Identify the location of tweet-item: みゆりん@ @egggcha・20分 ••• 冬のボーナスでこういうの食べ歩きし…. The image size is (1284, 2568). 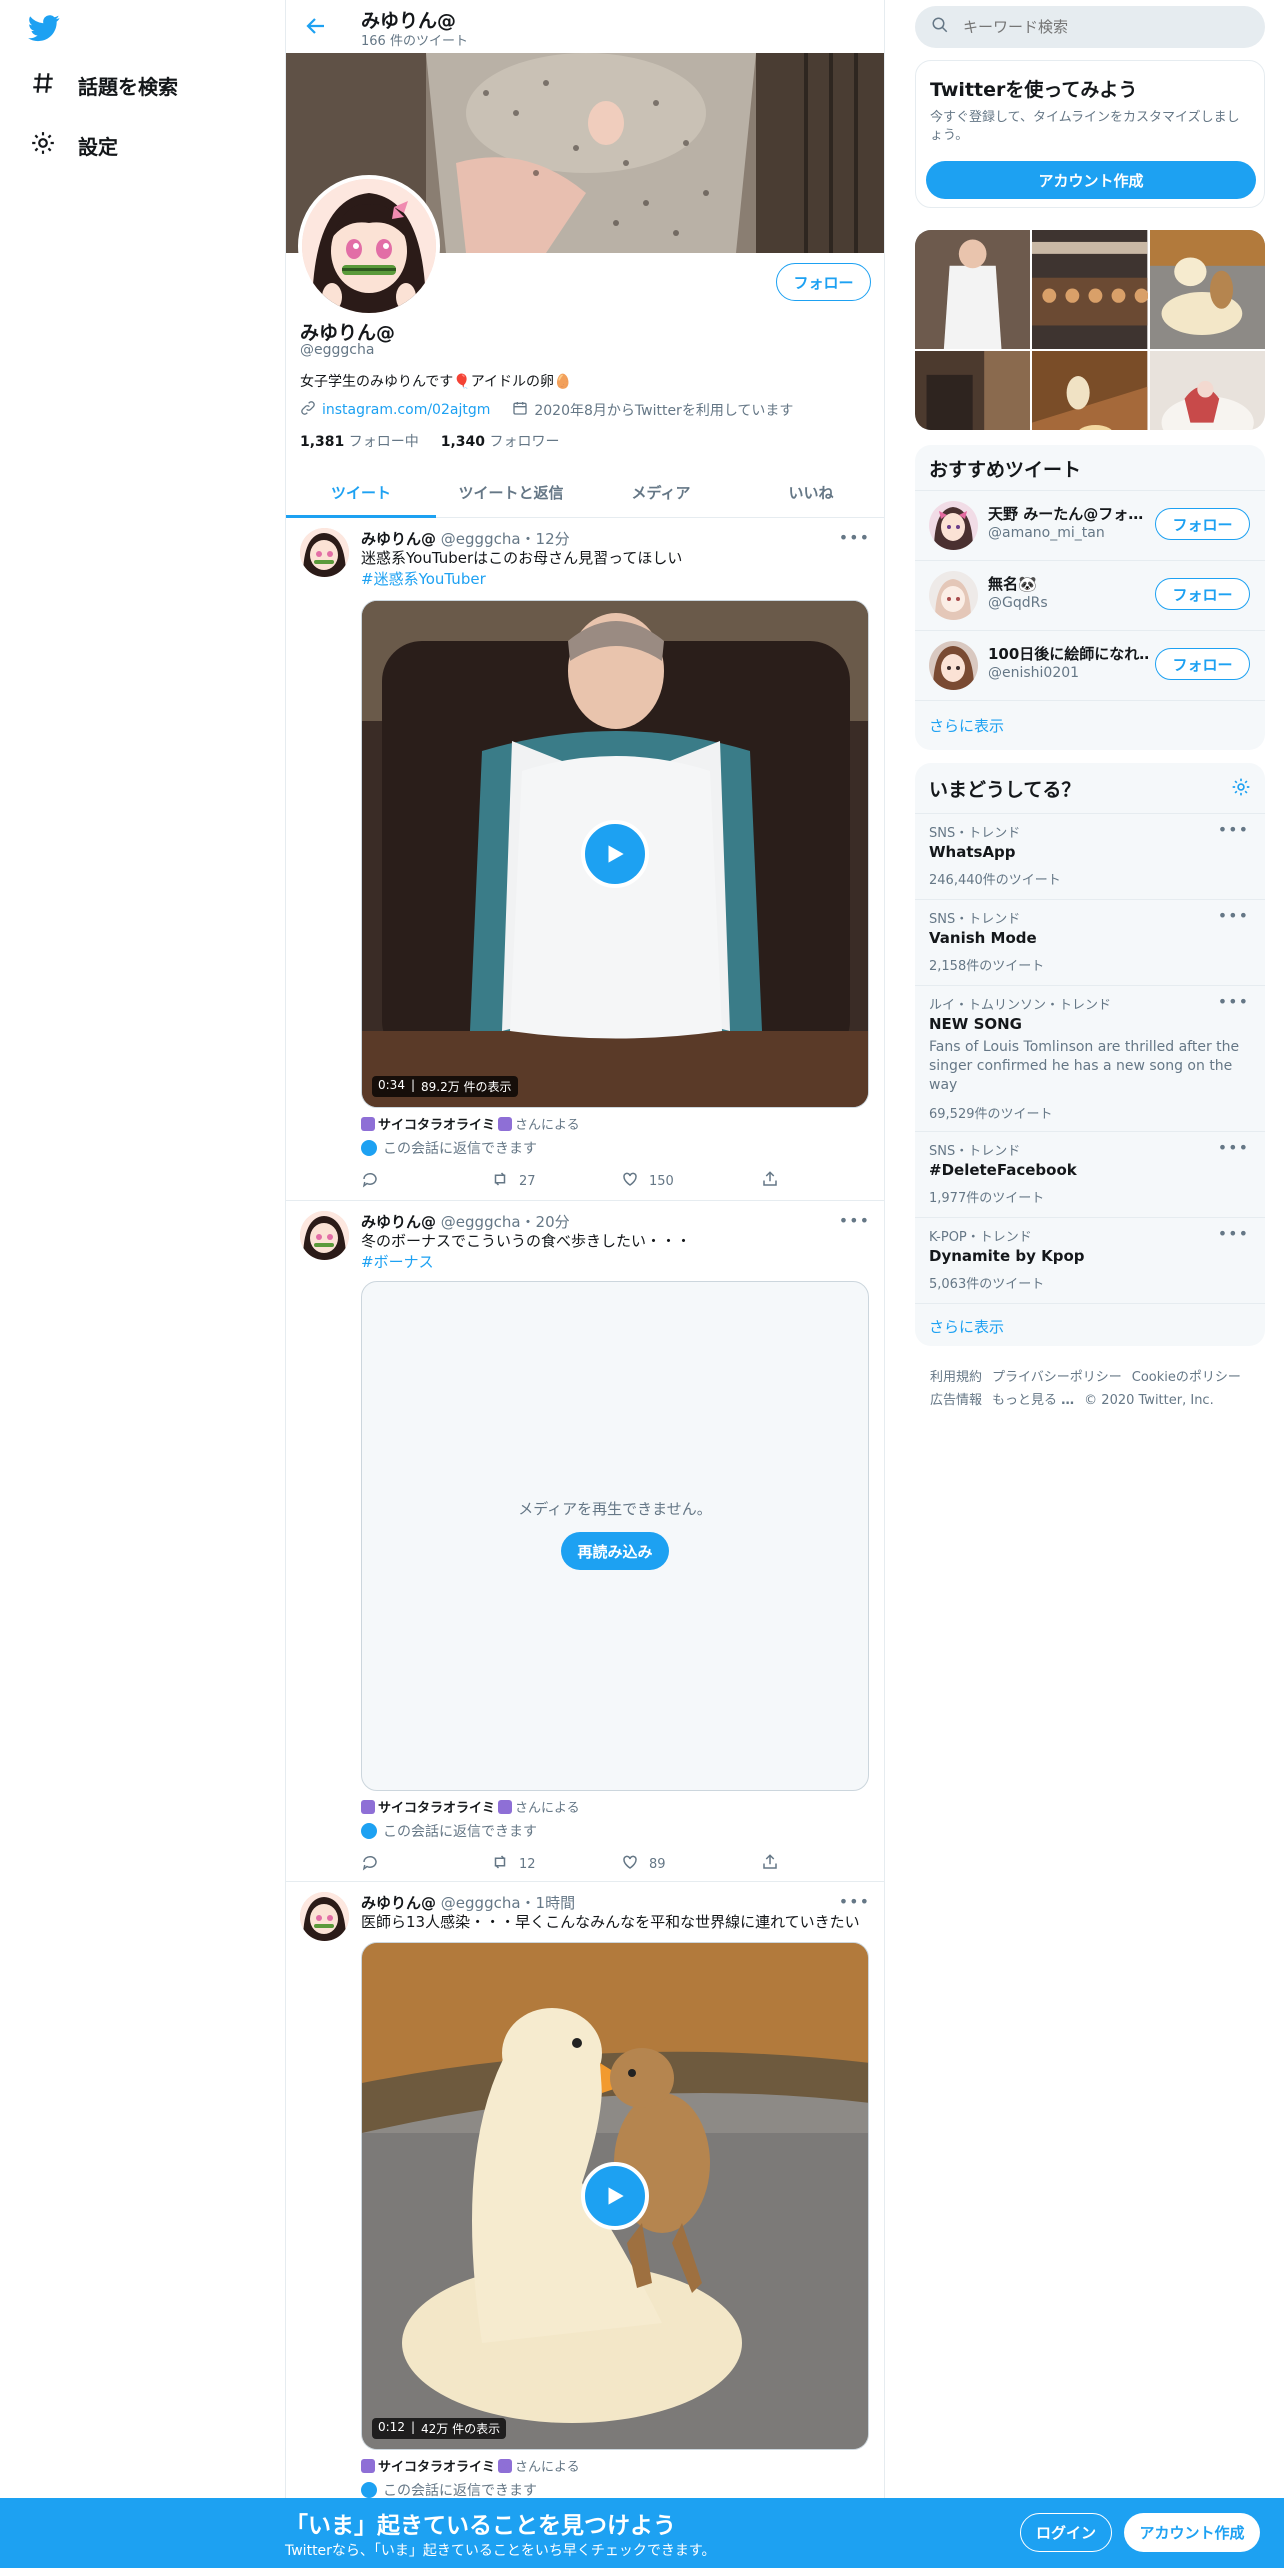
(585, 1541).